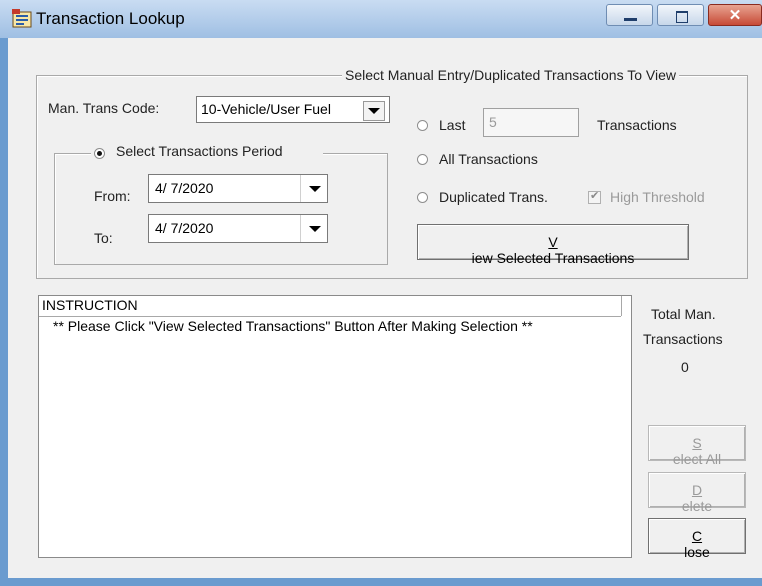 The image size is (762, 586). I want to click on delete-button: Delete, so click(697, 493).